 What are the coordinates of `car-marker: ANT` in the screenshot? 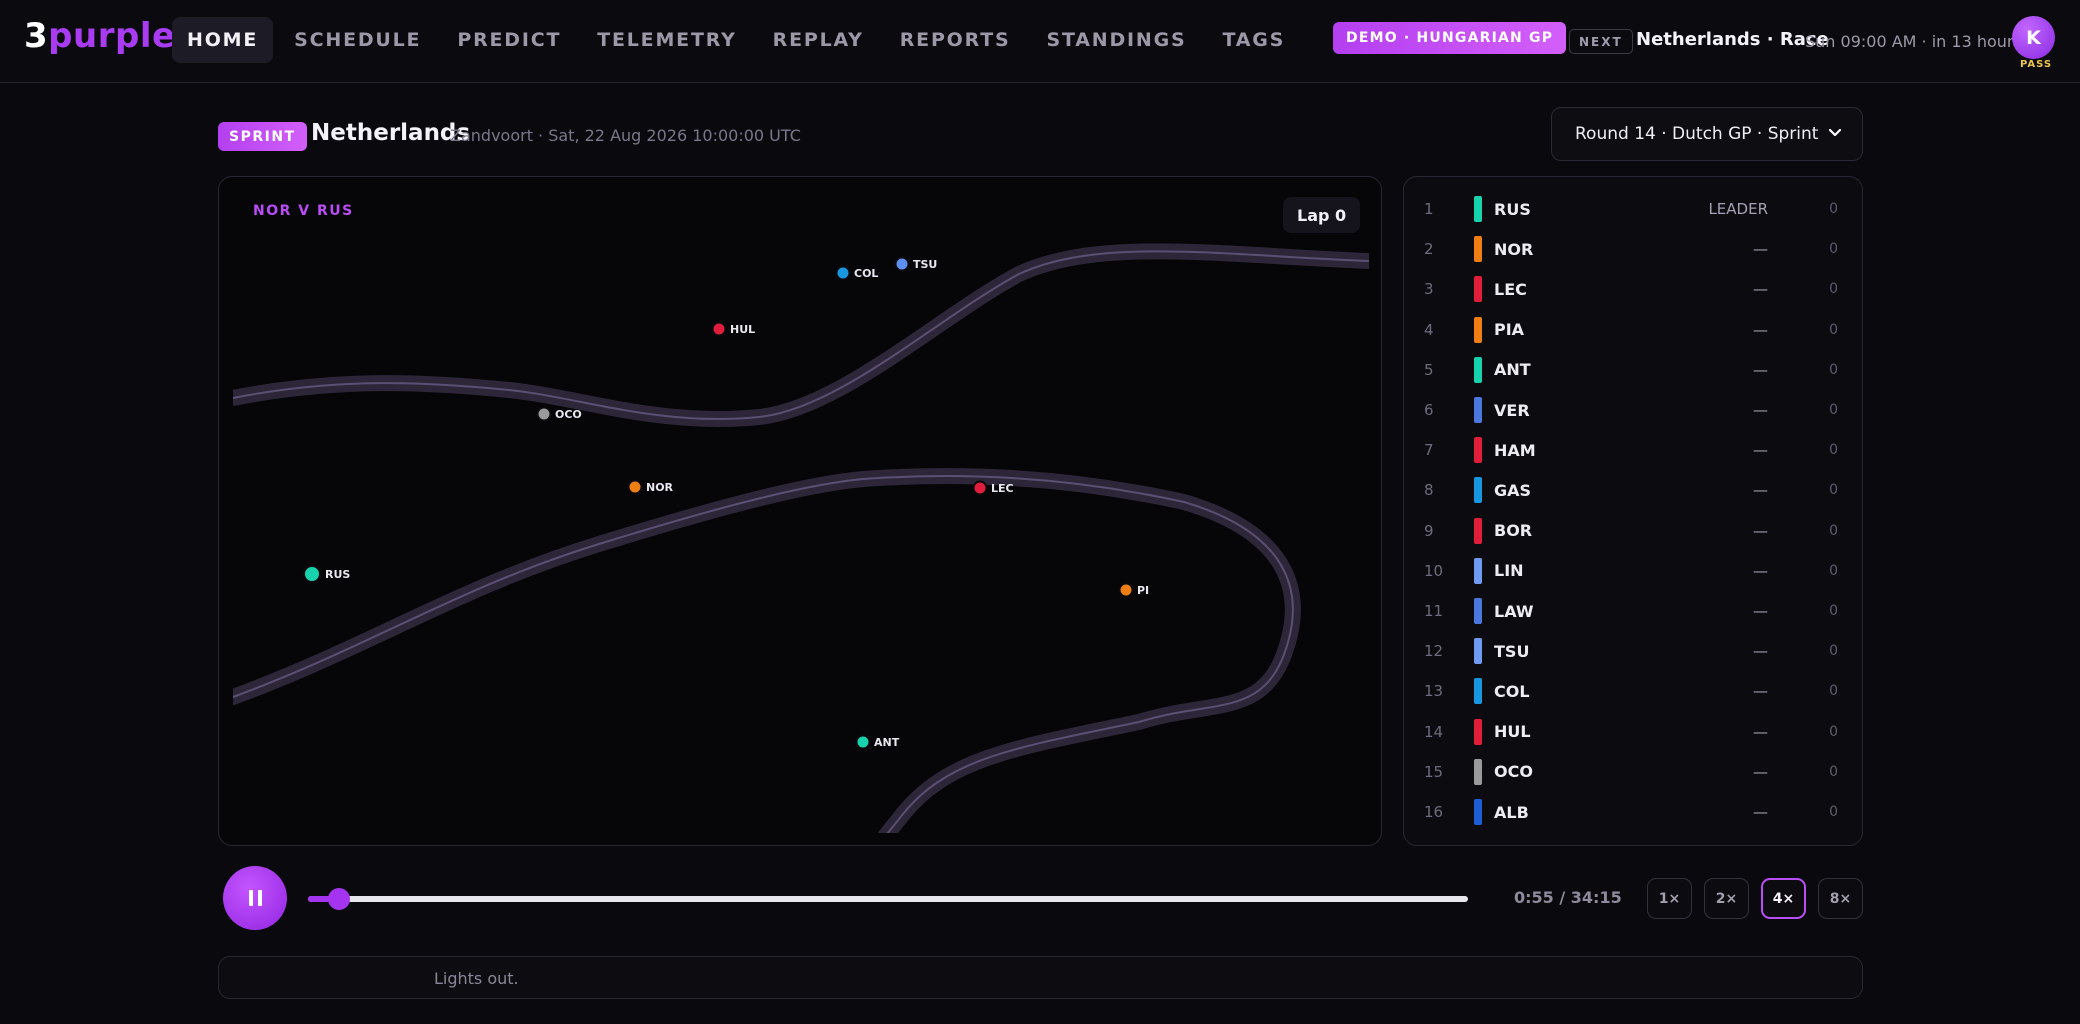 It's located at (877, 742).